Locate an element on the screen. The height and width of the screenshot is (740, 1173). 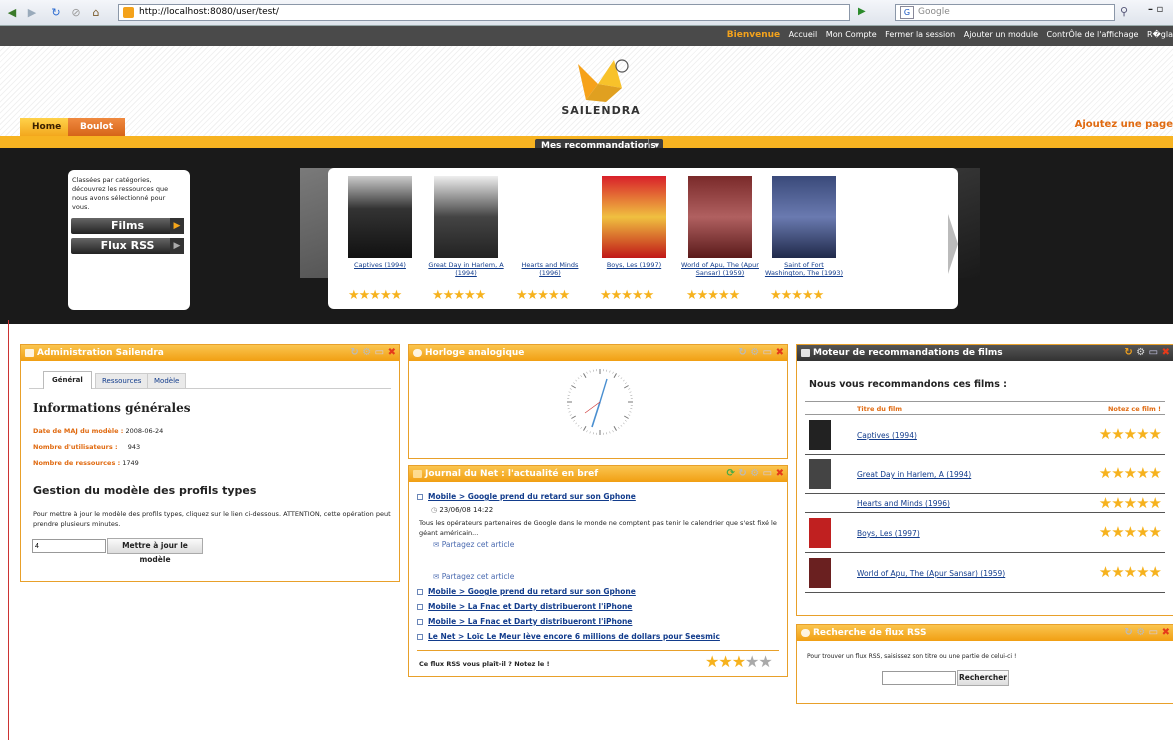
back-icon: ◀ is located at coordinates (12, 13).